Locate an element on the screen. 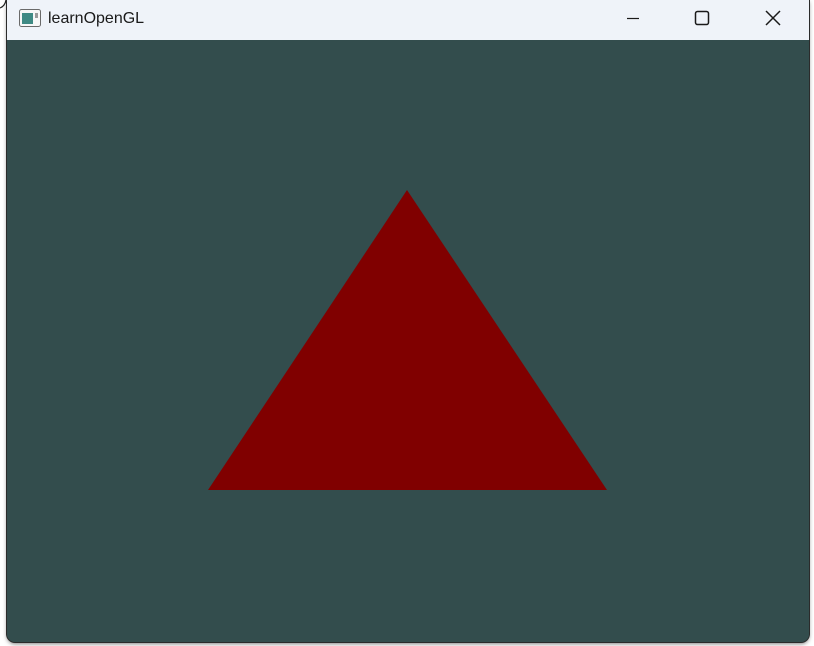 The height and width of the screenshot is (646, 814). desktop-edge-mark is located at coordinates (3, 4).